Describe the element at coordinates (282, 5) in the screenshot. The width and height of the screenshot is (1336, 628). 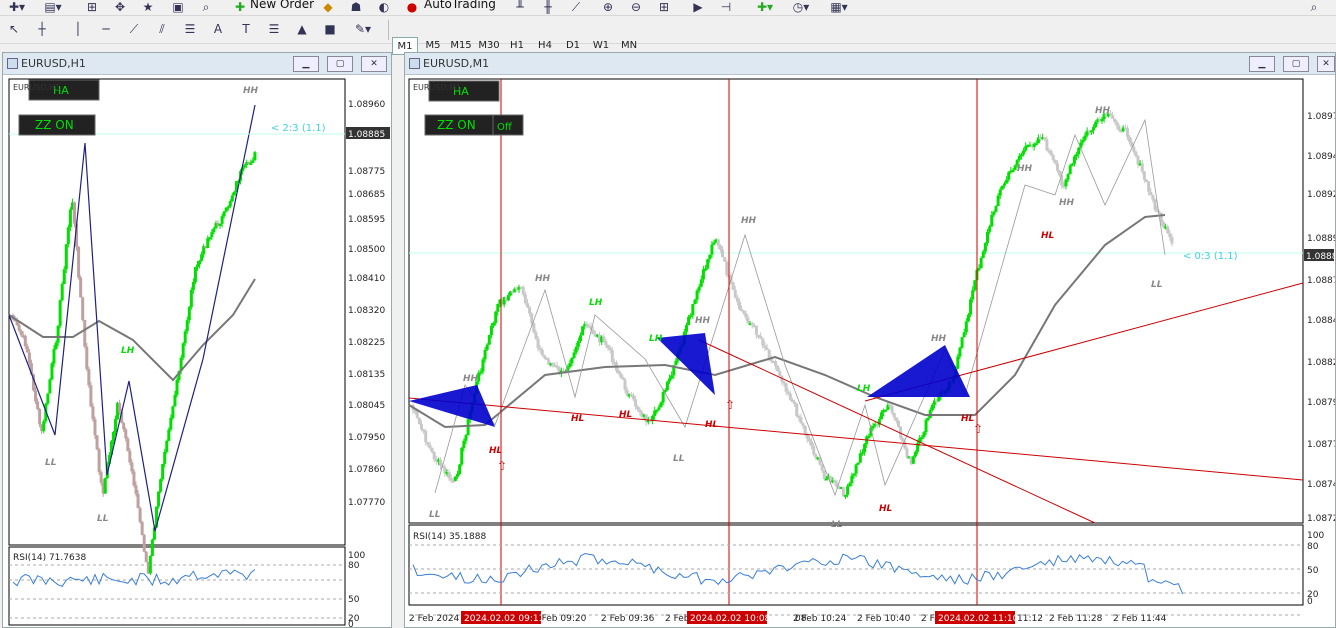
I see `new-order-button: New Order` at that location.